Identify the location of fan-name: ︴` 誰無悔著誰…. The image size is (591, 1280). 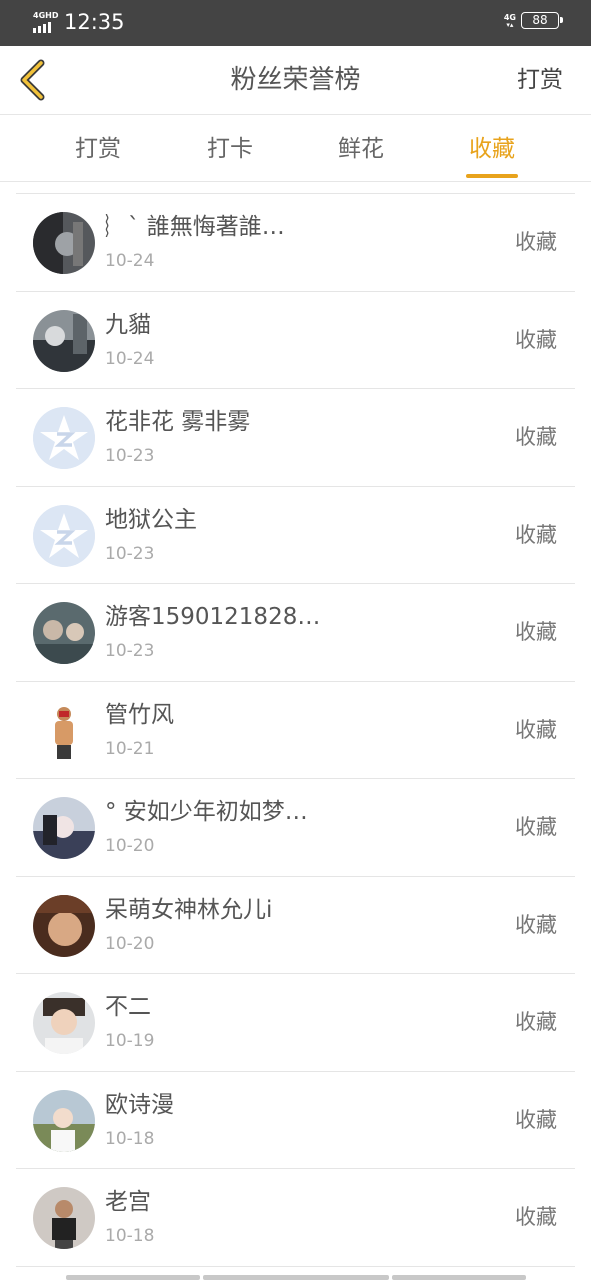
(195, 227).